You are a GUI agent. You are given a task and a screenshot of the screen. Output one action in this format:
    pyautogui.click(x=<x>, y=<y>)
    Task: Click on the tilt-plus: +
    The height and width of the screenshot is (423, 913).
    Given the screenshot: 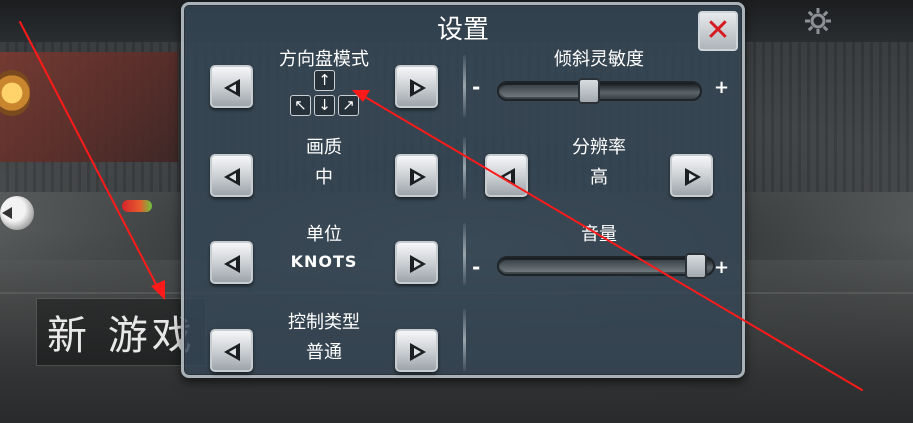 What is the action you would take?
    pyautogui.click(x=722, y=87)
    